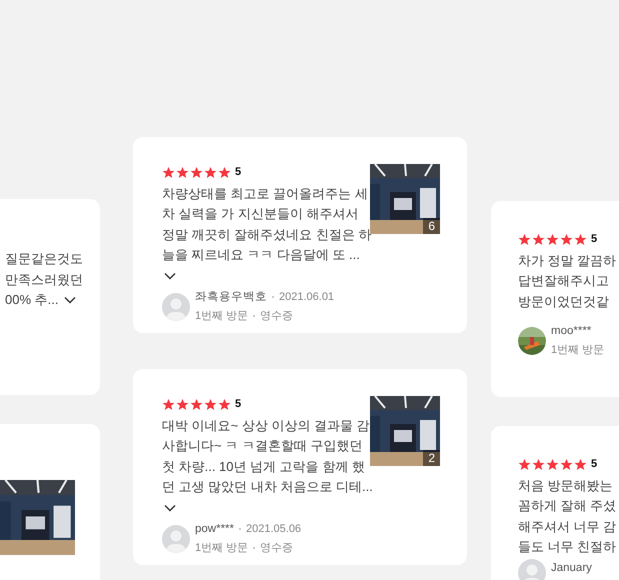 This screenshot has width=619, height=580. Describe the element at coordinates (567, 527) in the screenshot. I see `review-text: 해주셔서 너무 감` at that location.